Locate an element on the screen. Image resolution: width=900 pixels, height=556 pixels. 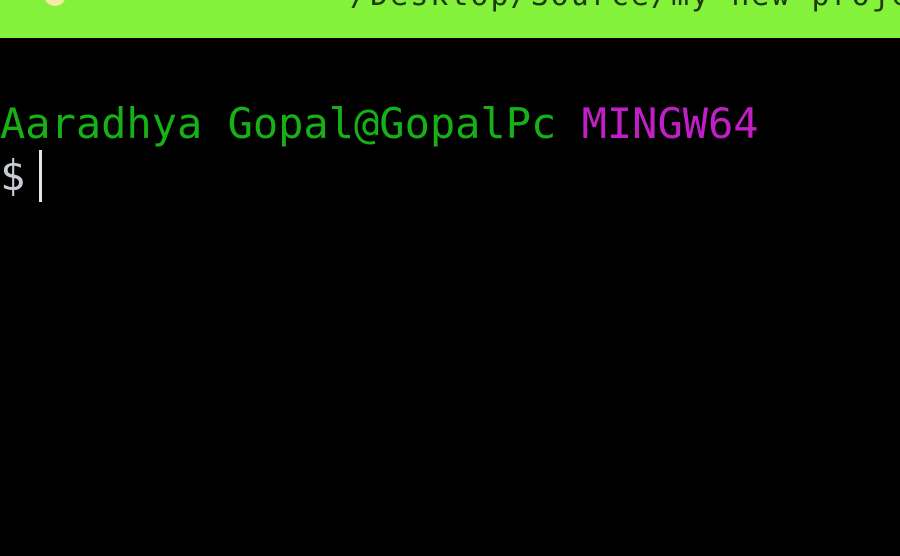
dollar-prompt-symbol: $ is located at coordinates (13, 175).